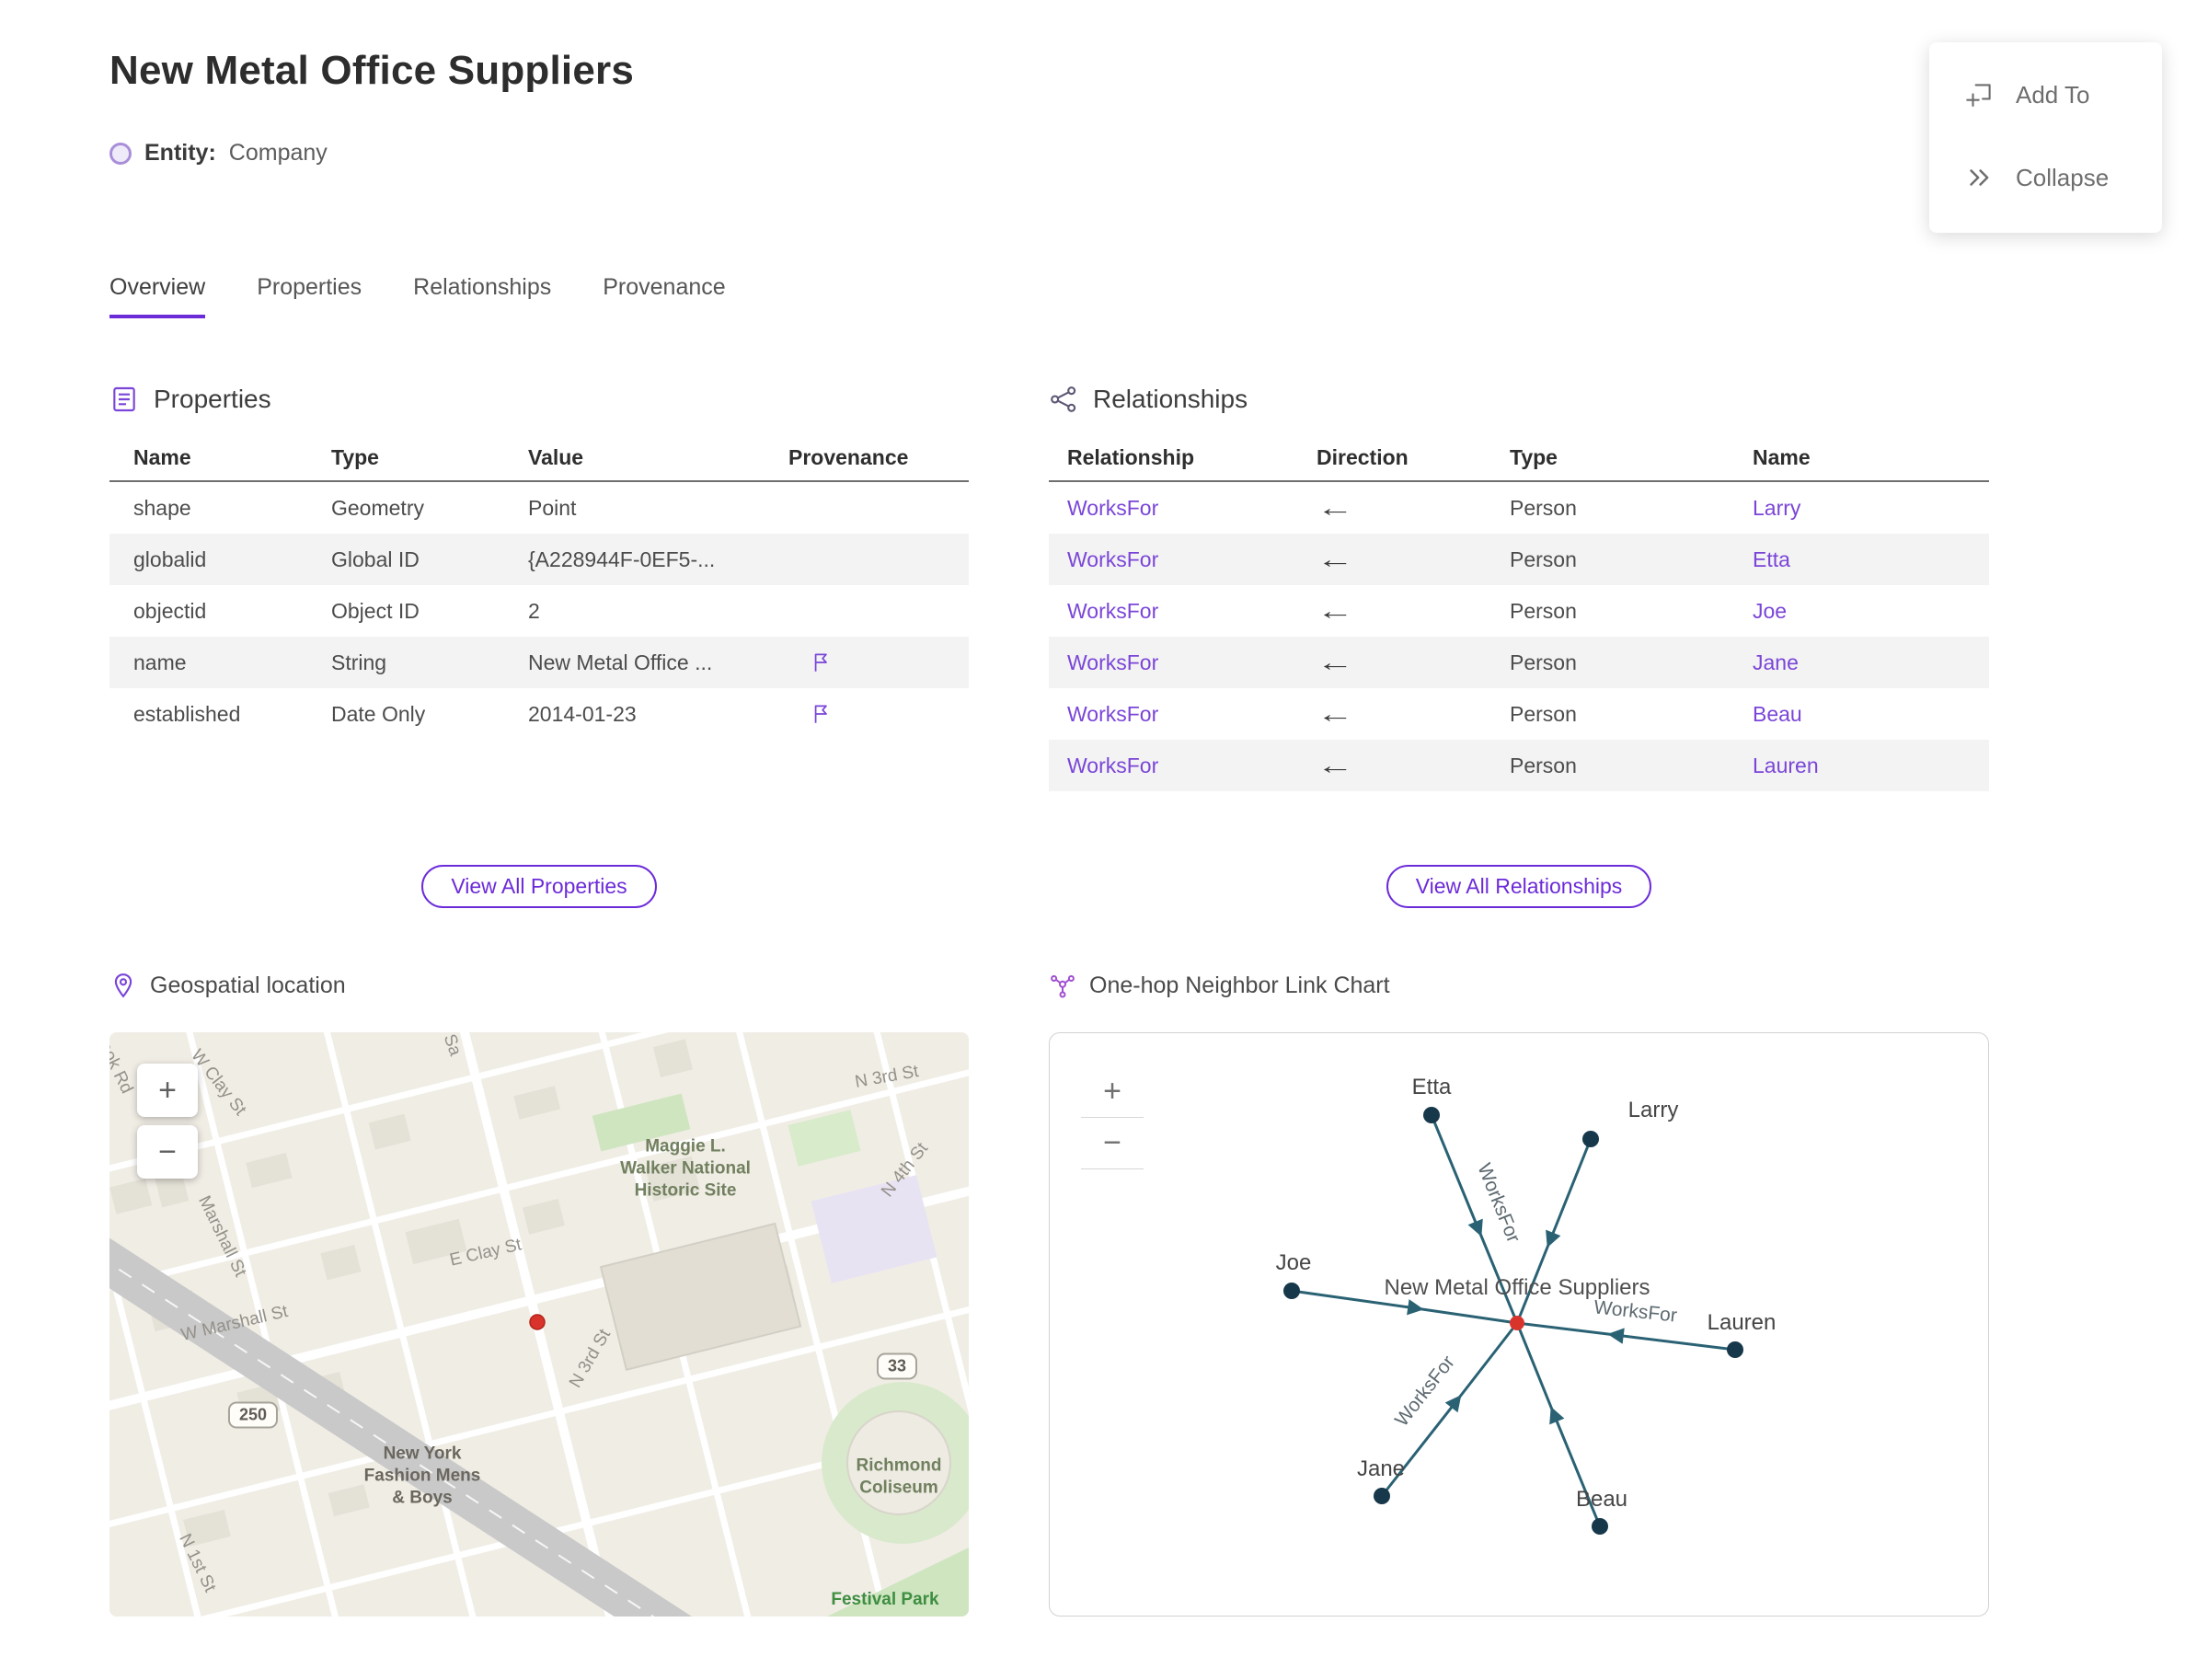 The height and width of the screenshot is (1680, 2208). I want to click on col-value: Value, so click(556, 456).